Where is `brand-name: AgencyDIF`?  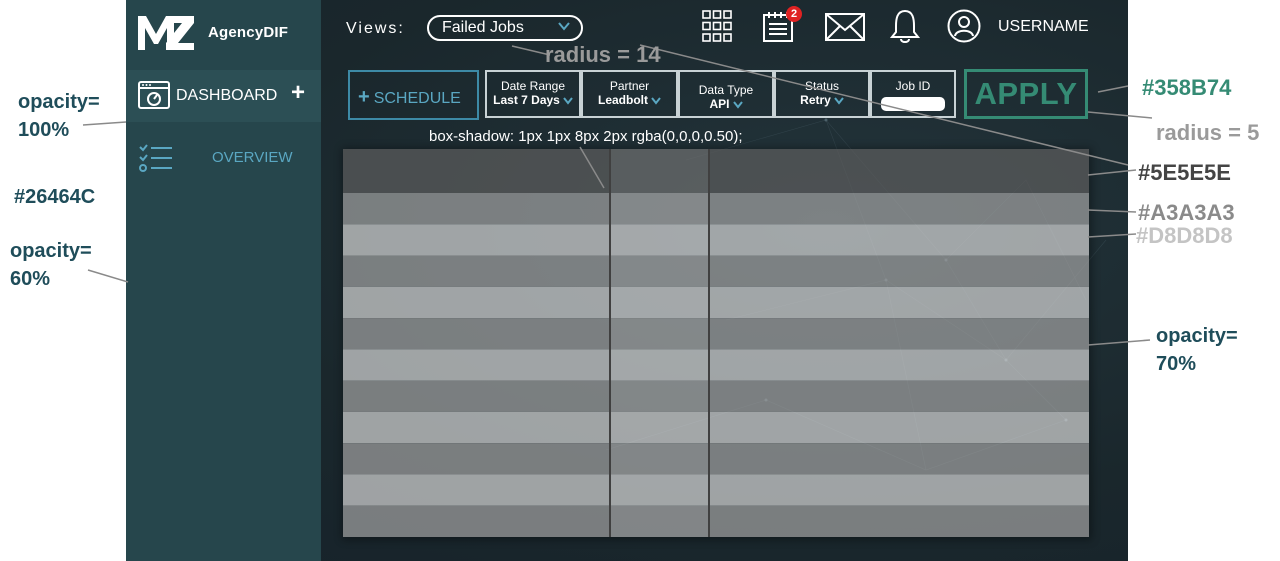 brand-name: AgencyDIF is located at coordinates (248, 32).